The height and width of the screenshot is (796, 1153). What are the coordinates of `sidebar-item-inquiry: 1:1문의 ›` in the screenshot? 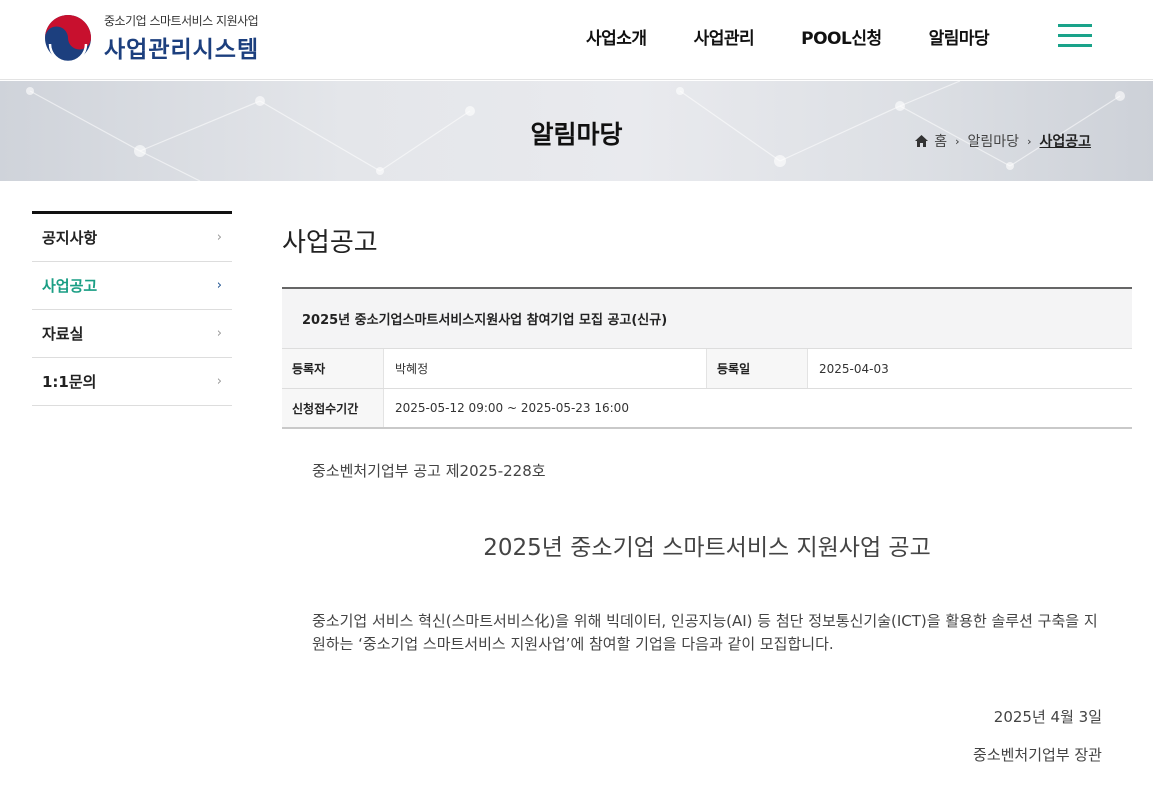 It's located at (132, 382).